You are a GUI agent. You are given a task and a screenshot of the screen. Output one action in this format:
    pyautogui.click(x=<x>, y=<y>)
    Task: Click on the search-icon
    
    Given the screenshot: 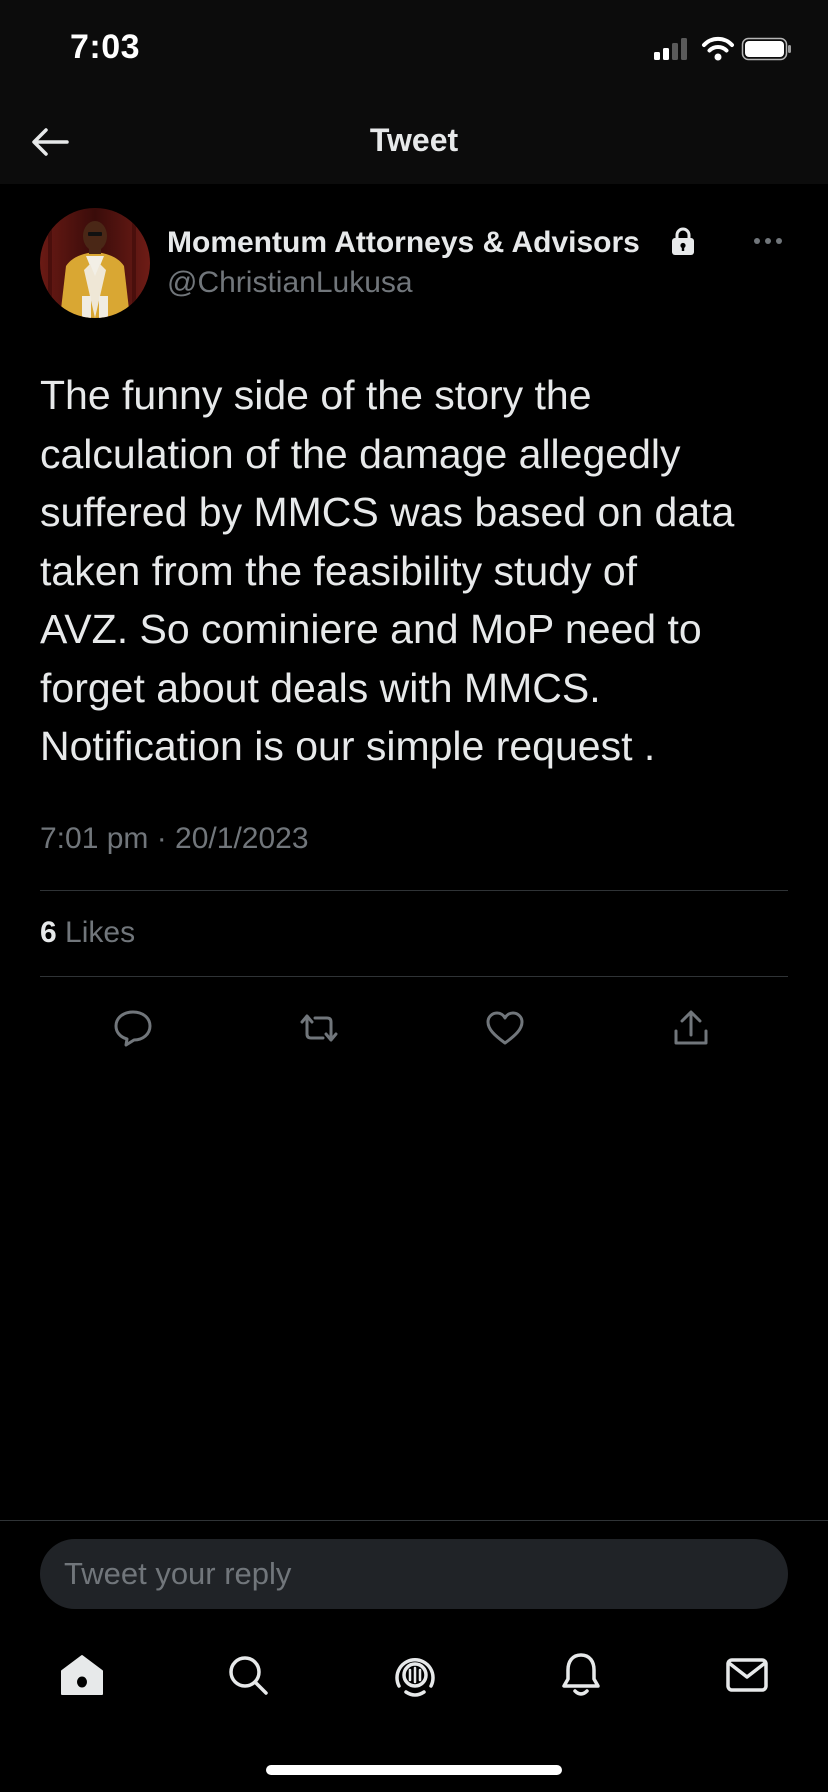 What is the action you would take?
    pyautogui.click(x=248, y=1675)
    